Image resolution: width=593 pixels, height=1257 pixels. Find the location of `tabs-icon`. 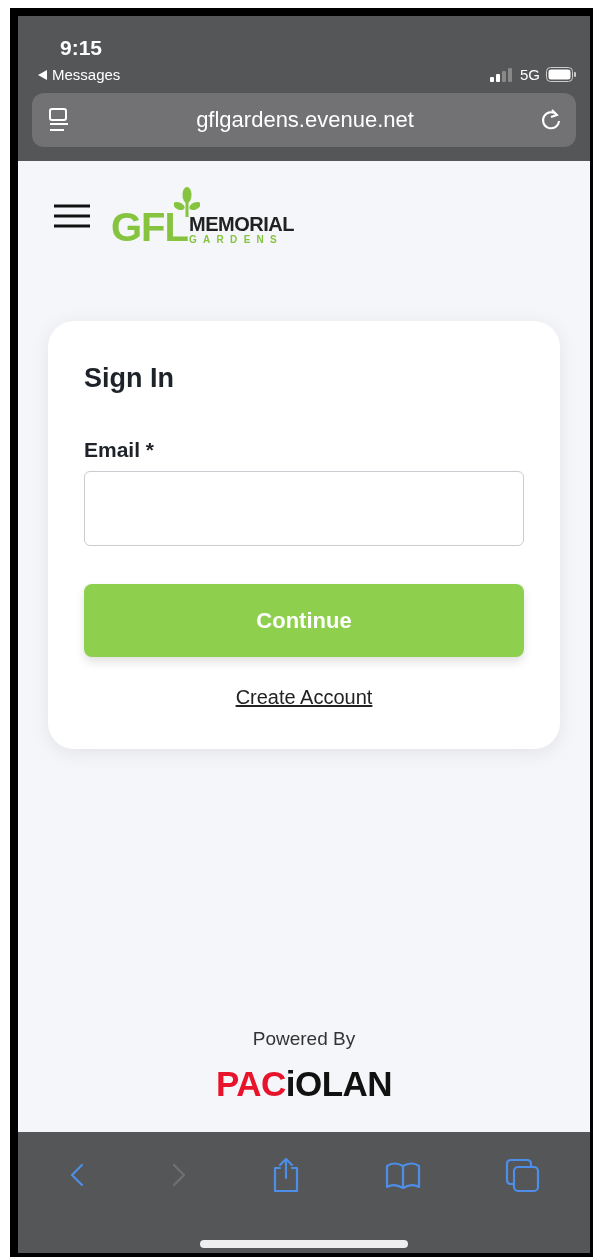

tabs-icon is located at coordinates (523, 1175).